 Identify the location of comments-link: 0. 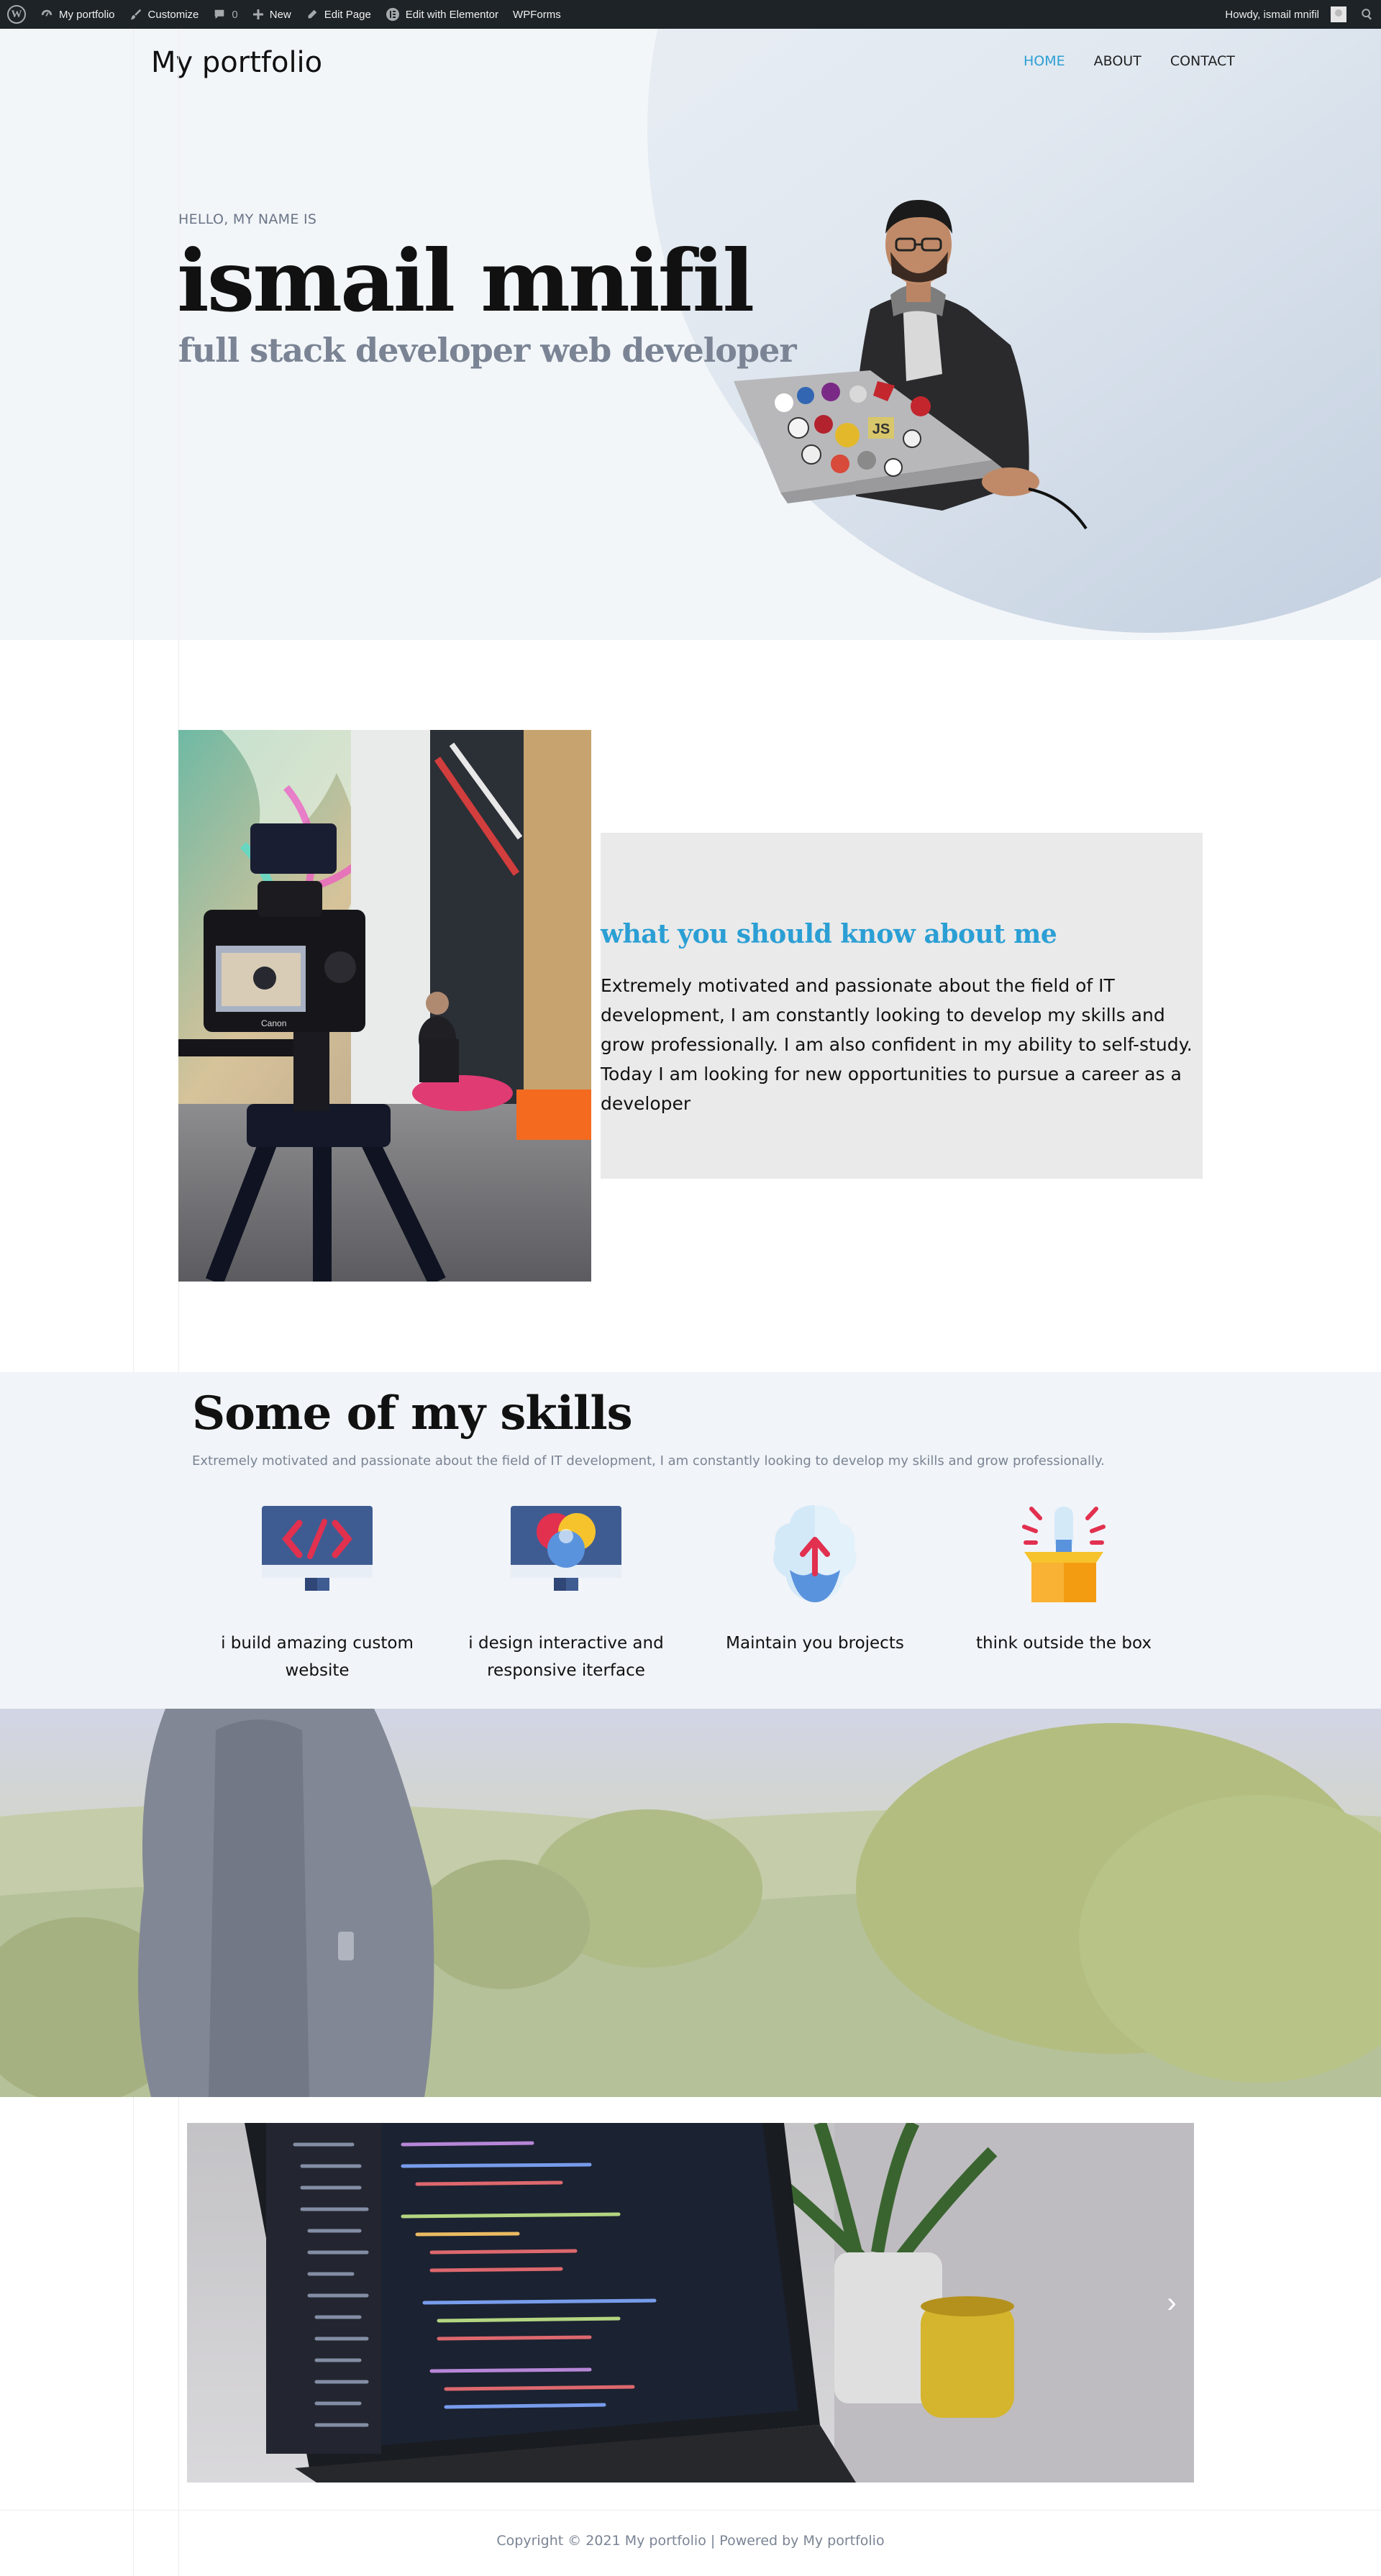
(225, 14).